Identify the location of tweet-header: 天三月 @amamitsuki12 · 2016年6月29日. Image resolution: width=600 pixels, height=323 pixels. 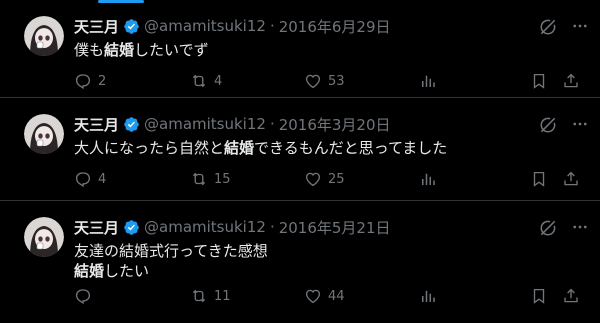
(232, 26).